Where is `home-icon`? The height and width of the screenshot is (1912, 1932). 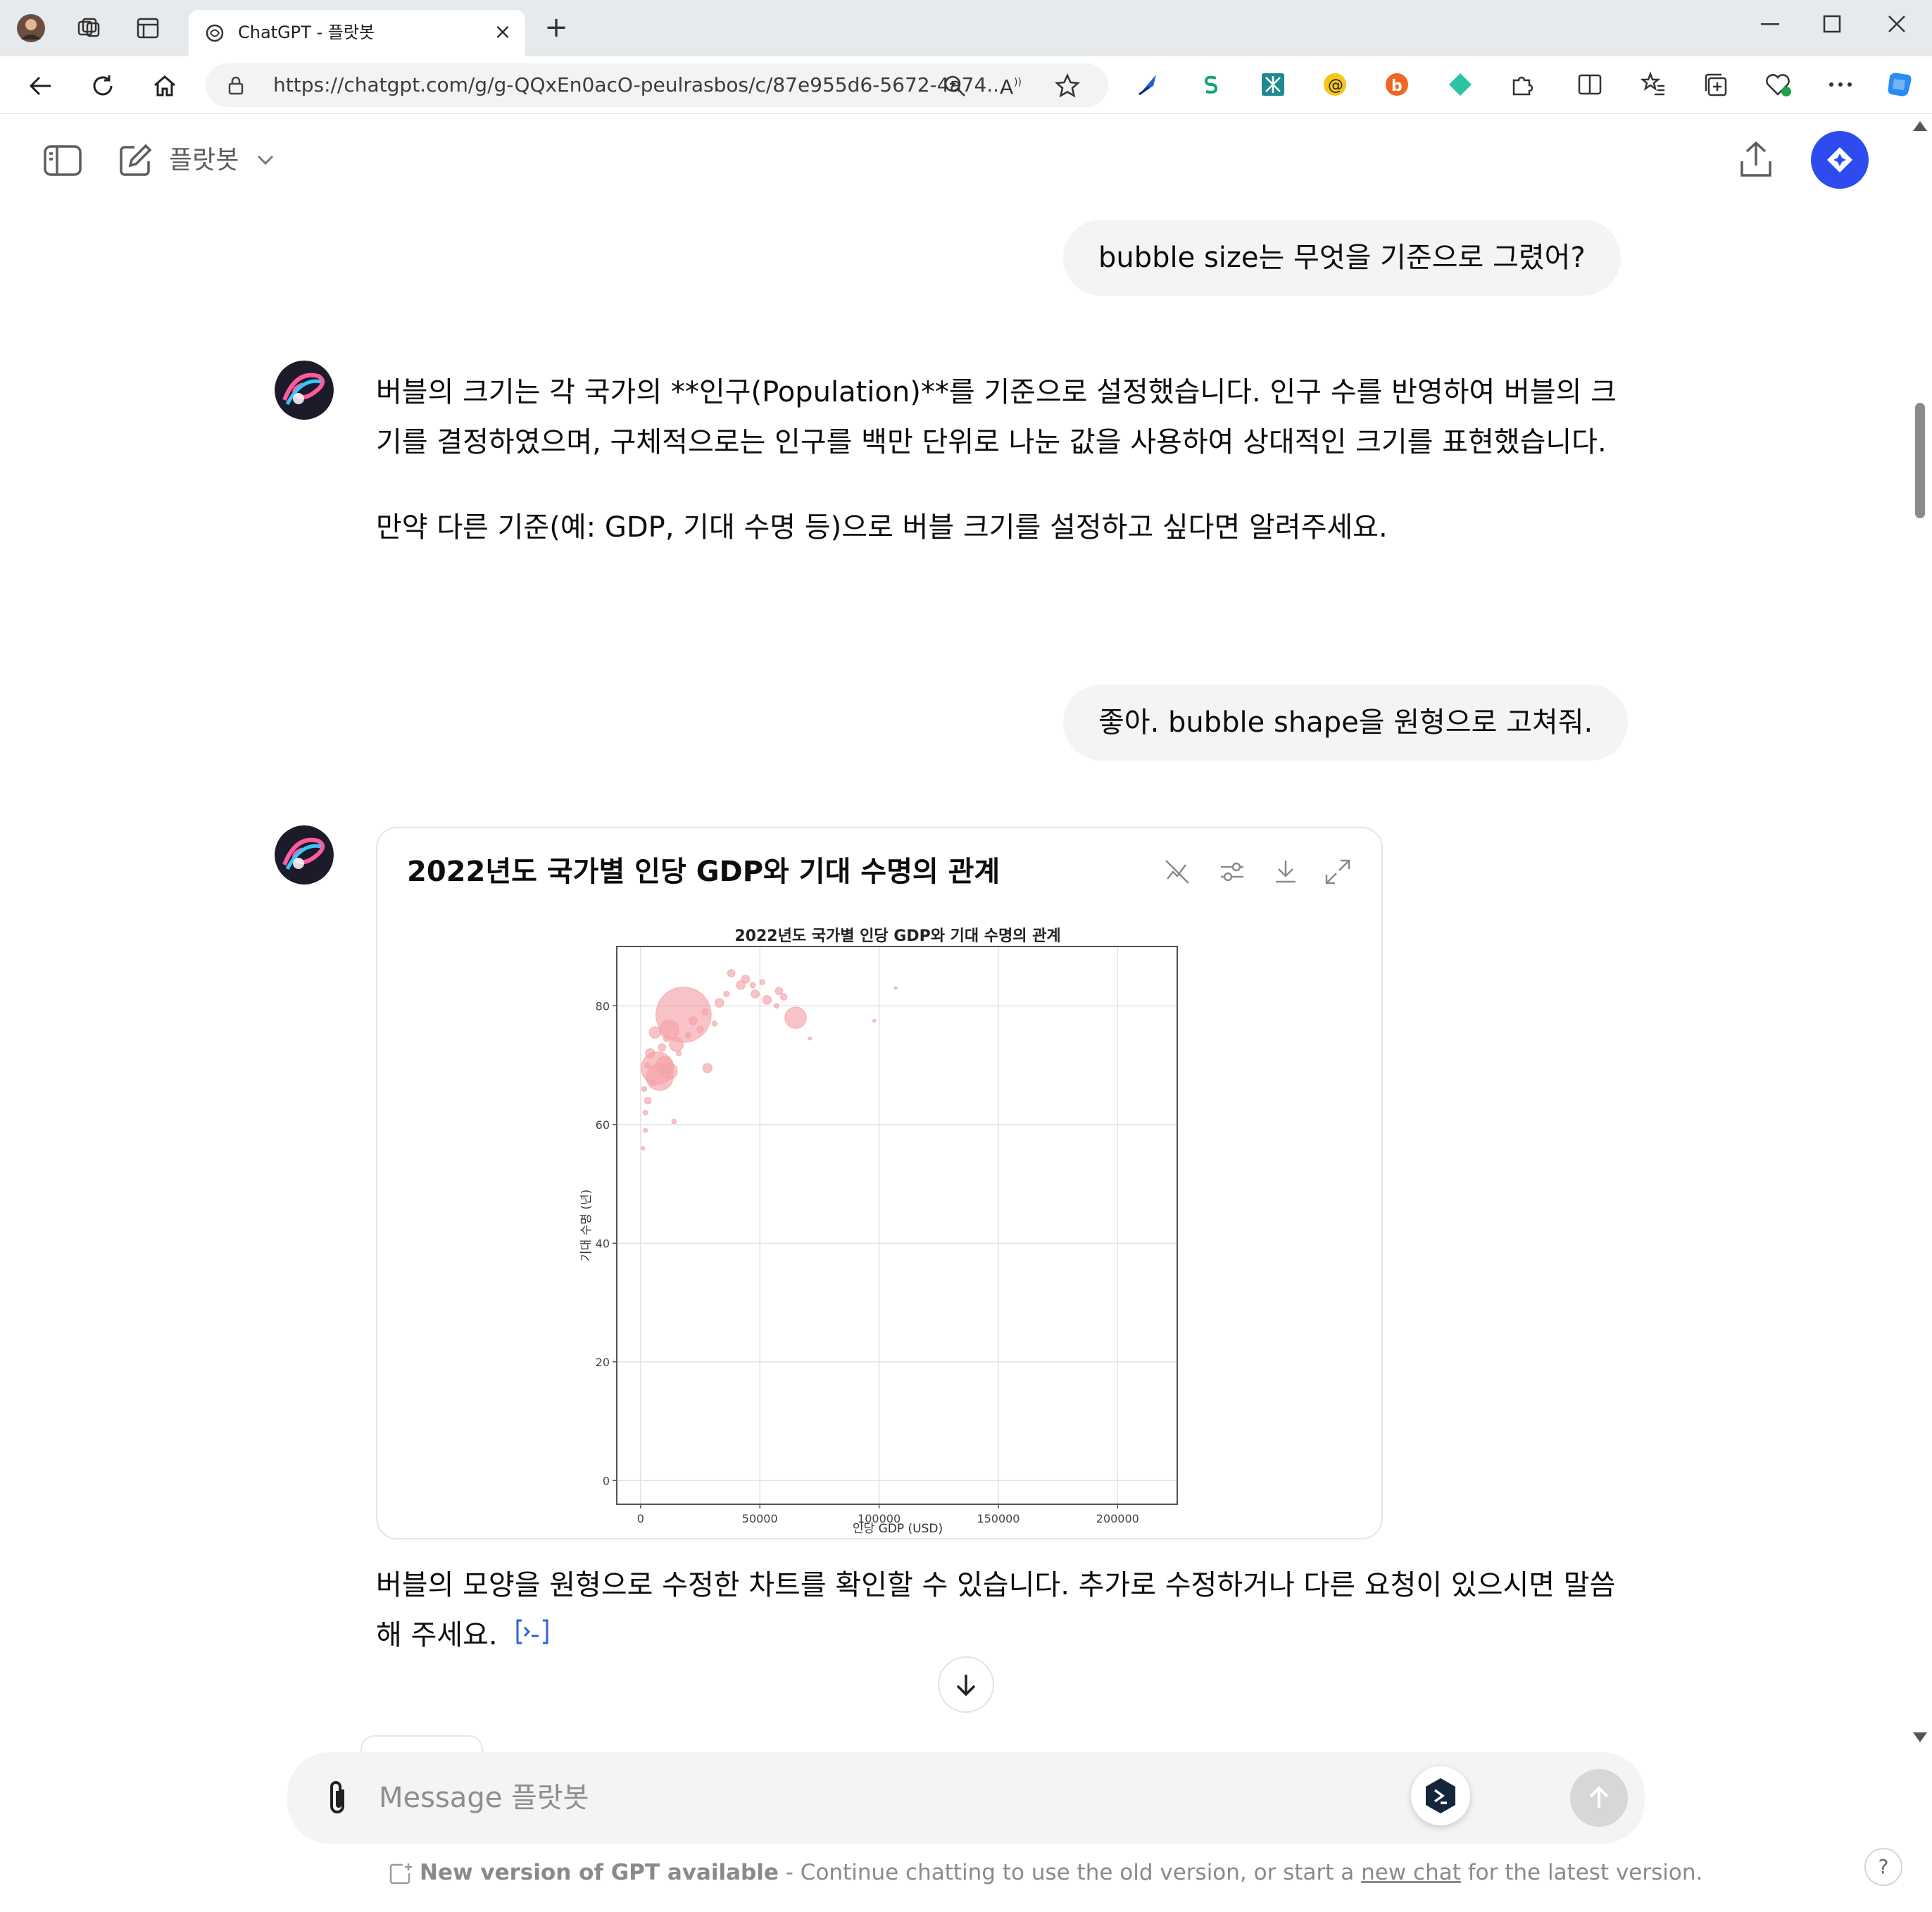 home-icon is located at coordinates (165, 86).